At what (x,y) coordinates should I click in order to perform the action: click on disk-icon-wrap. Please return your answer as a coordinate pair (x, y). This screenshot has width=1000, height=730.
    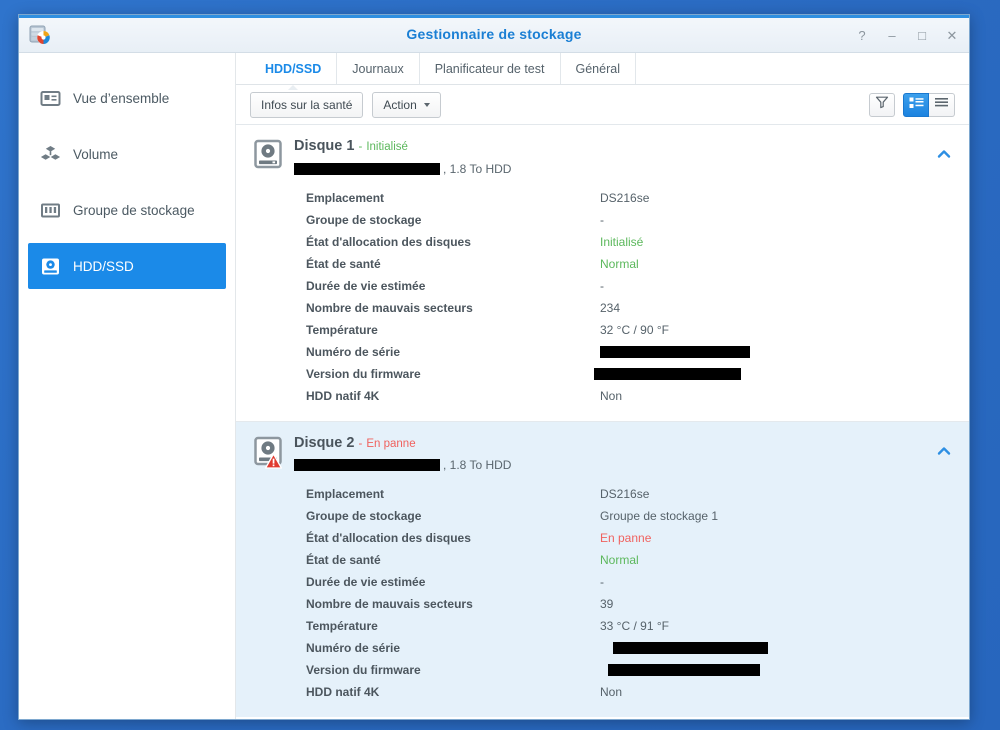
    Looking at the image, I should click on (268, 154).